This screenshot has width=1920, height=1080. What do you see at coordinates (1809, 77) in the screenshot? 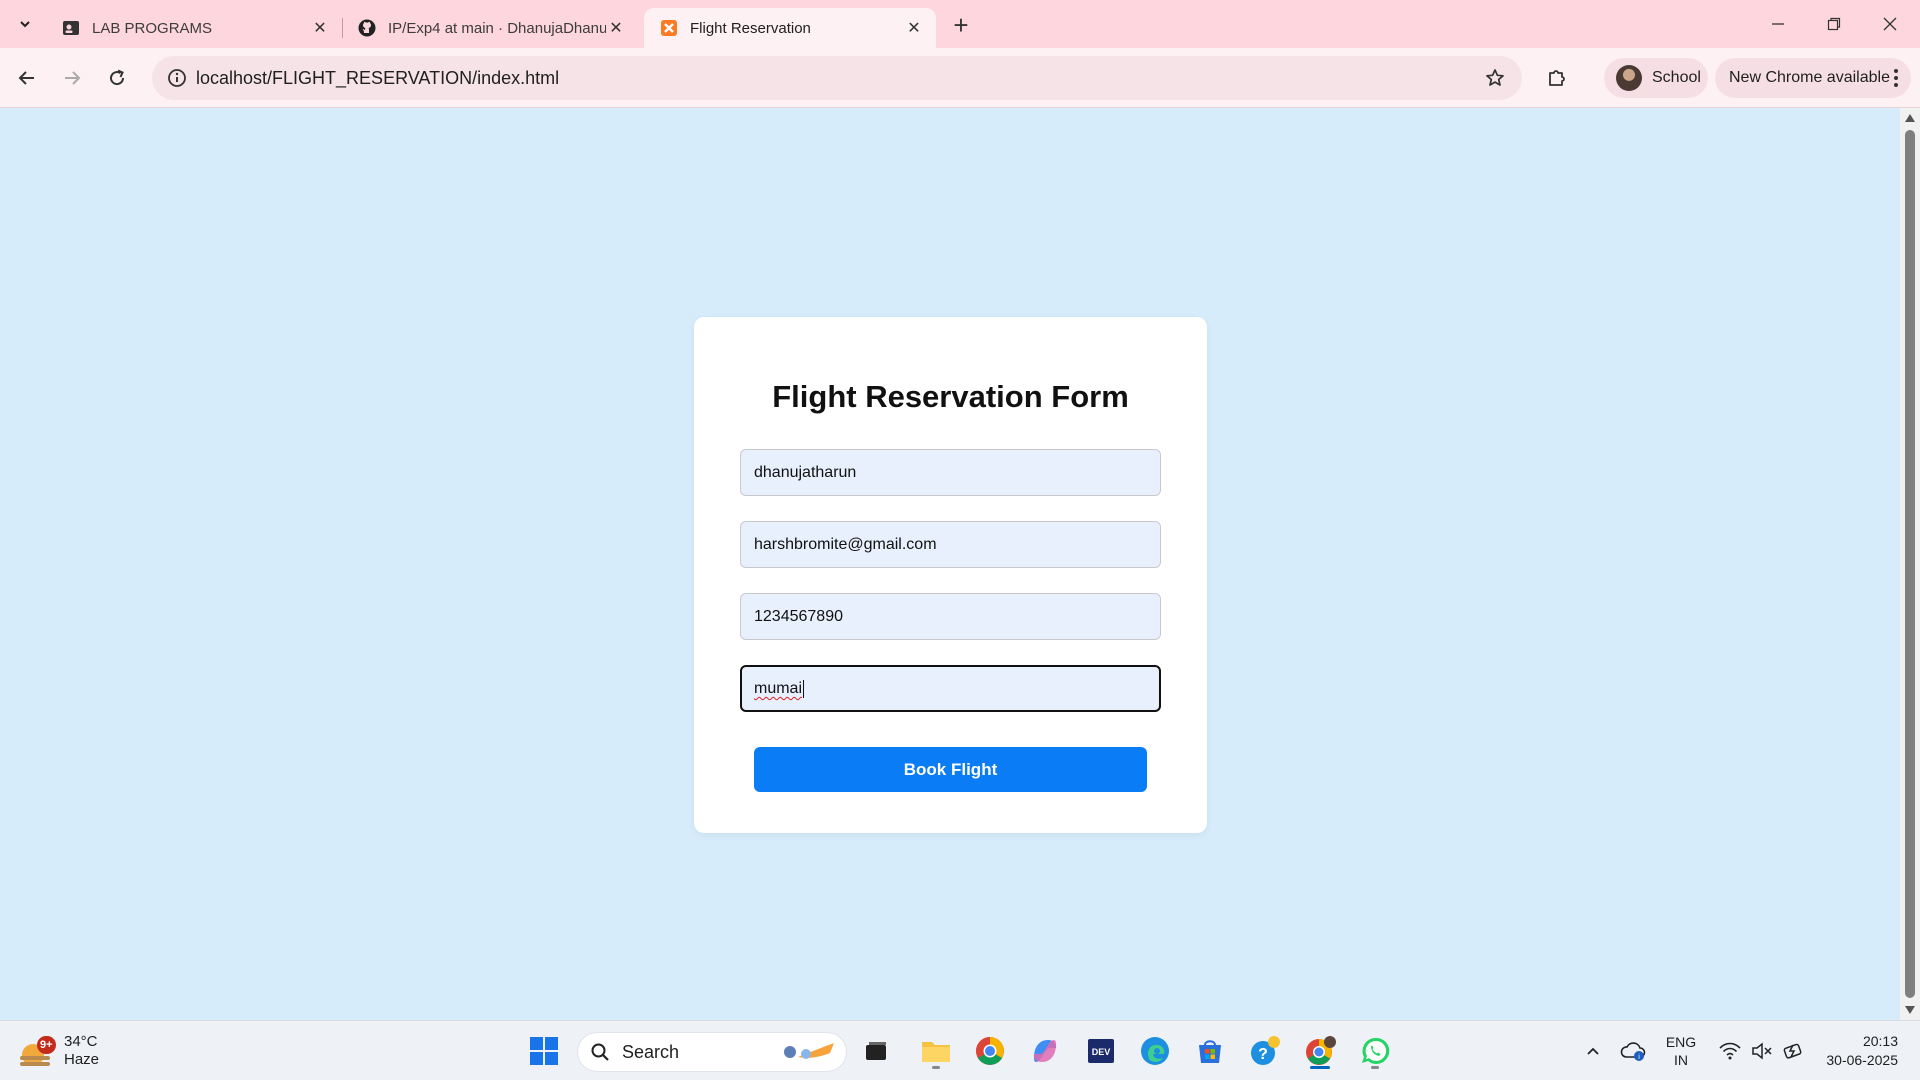
I see `update-label: New Chrome available` at bounding box center [1809, 77].